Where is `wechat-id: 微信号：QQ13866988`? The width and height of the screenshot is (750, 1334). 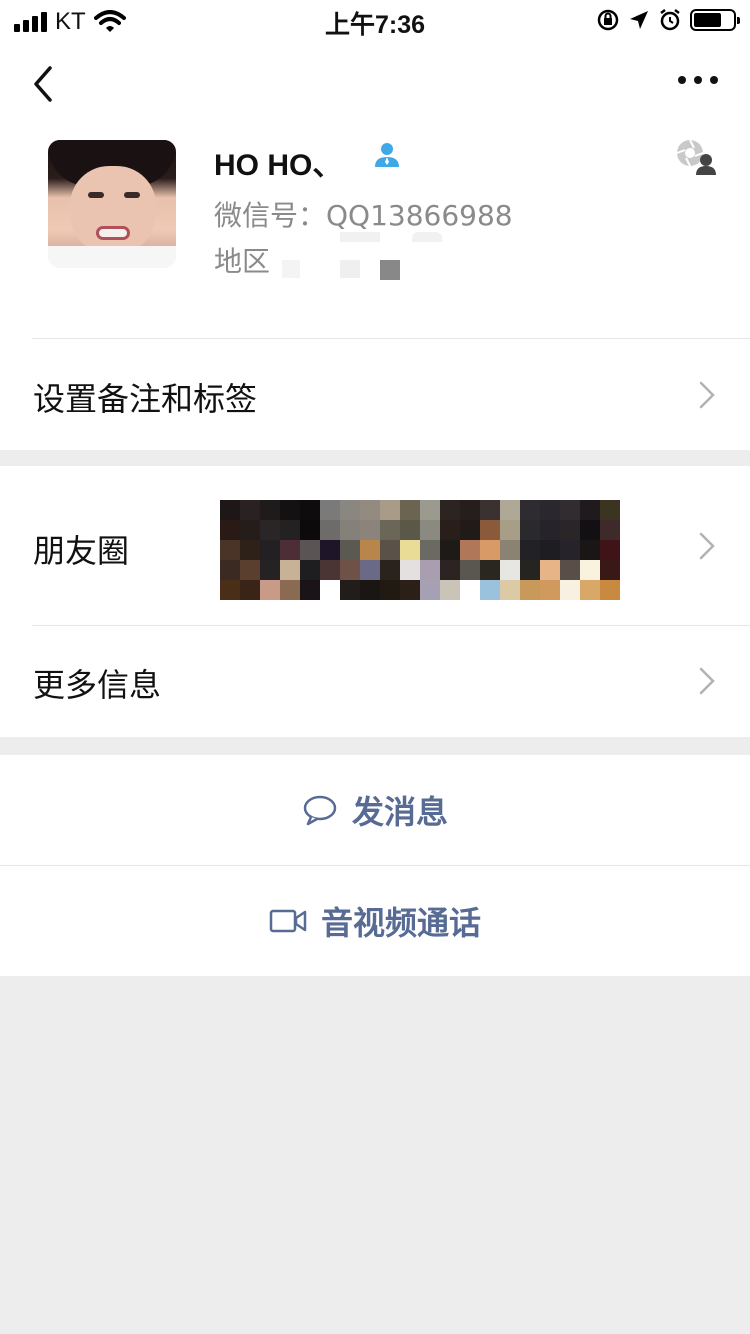 wechat-id: 微信号：QQ13866988 is located at coordinates (363, 215).